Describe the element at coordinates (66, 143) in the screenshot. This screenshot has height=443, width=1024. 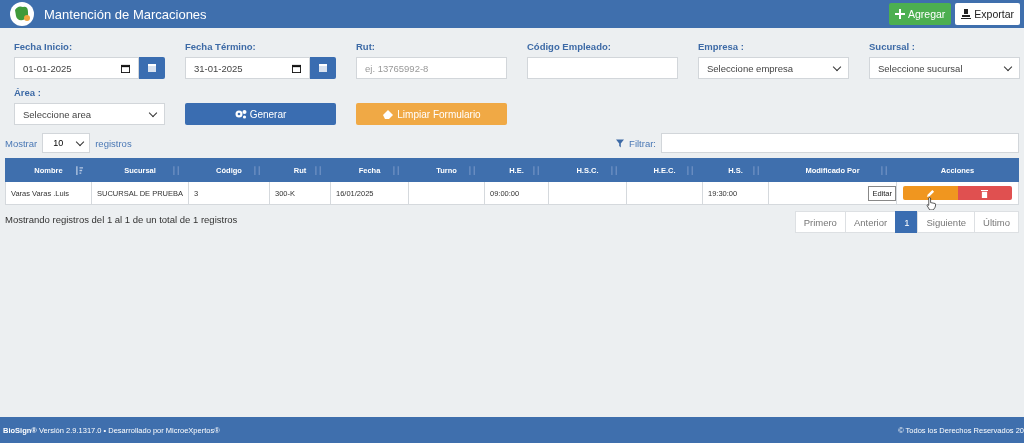
I see `page-size-select: 10` at that location.